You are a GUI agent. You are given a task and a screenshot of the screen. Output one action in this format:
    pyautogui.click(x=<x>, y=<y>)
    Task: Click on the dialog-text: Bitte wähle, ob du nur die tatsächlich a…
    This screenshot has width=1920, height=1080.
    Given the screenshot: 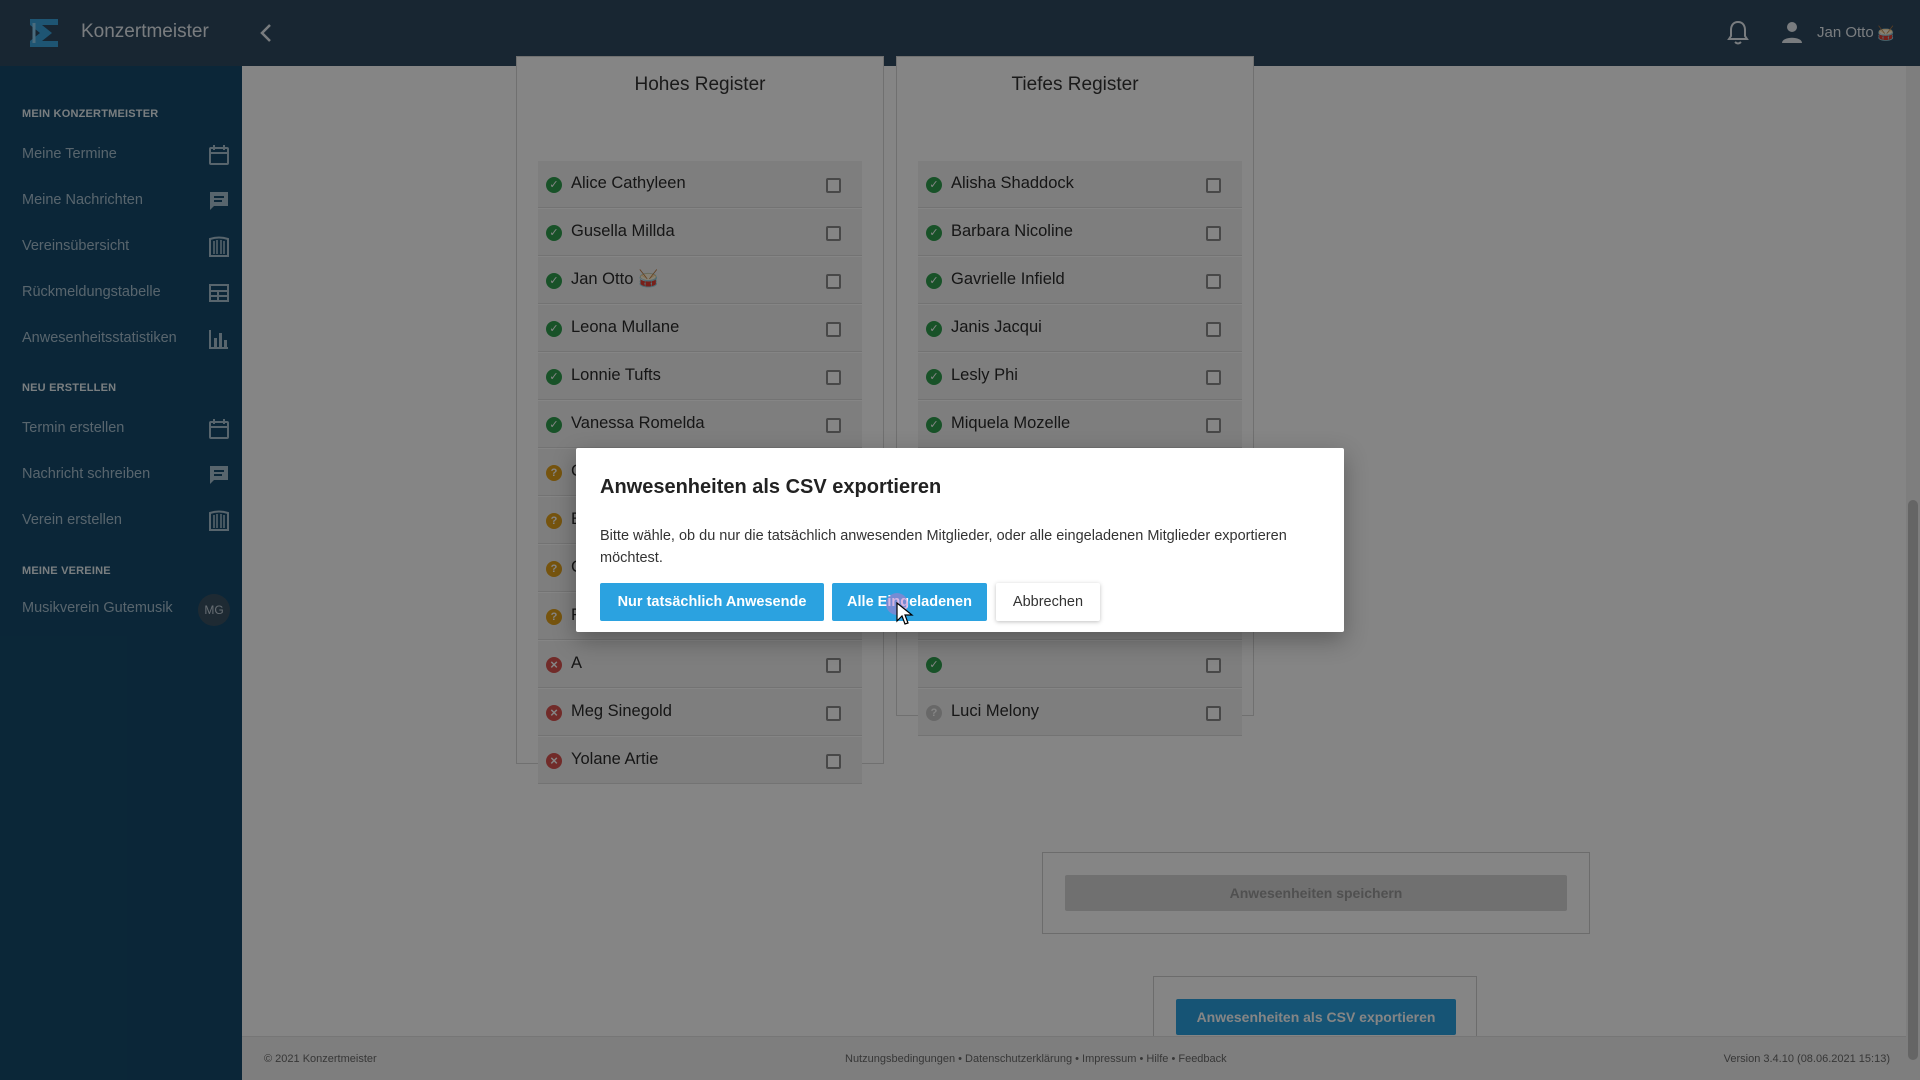 What is the action you would take?
    pyautogui.click(x=943, y=547)
    